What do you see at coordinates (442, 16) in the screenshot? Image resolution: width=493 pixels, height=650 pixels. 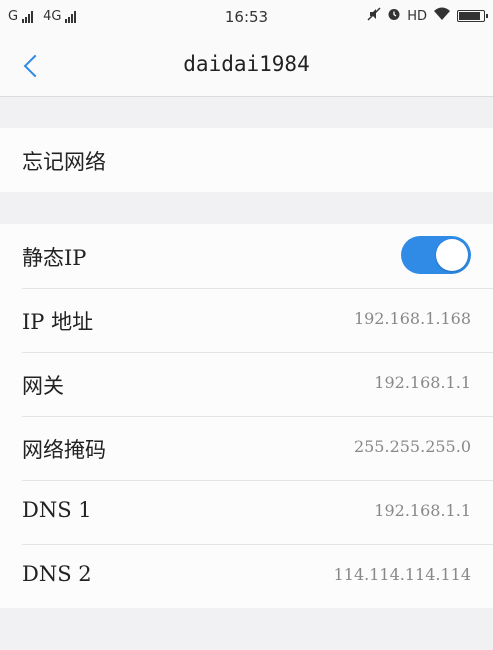 I see `wifi-icon` at bounding box center [442, 16].